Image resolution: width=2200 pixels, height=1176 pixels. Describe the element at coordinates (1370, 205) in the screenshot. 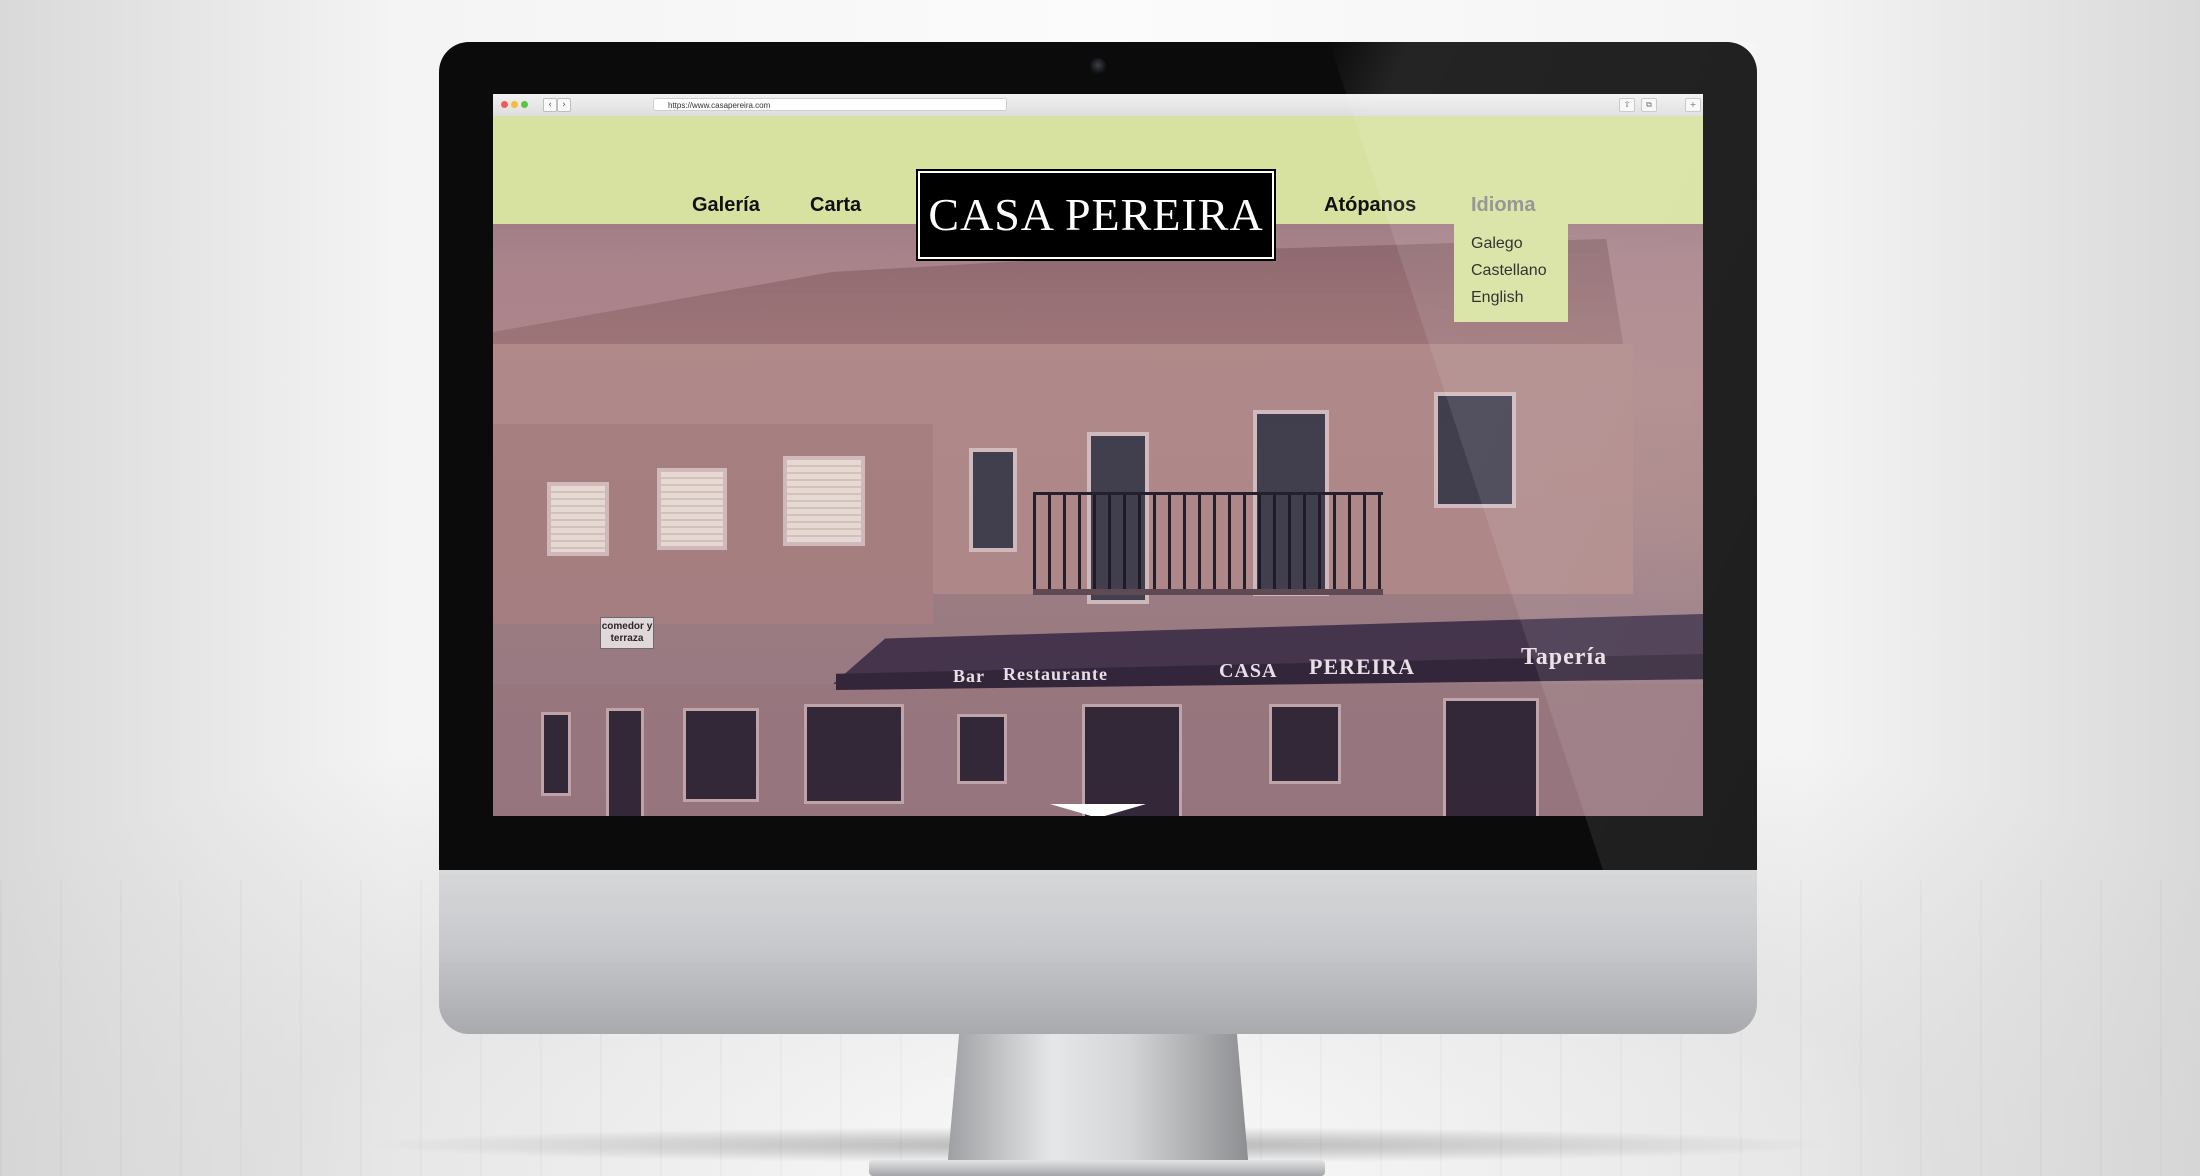

I see `nav-atopanos: Atópanos` at that location.